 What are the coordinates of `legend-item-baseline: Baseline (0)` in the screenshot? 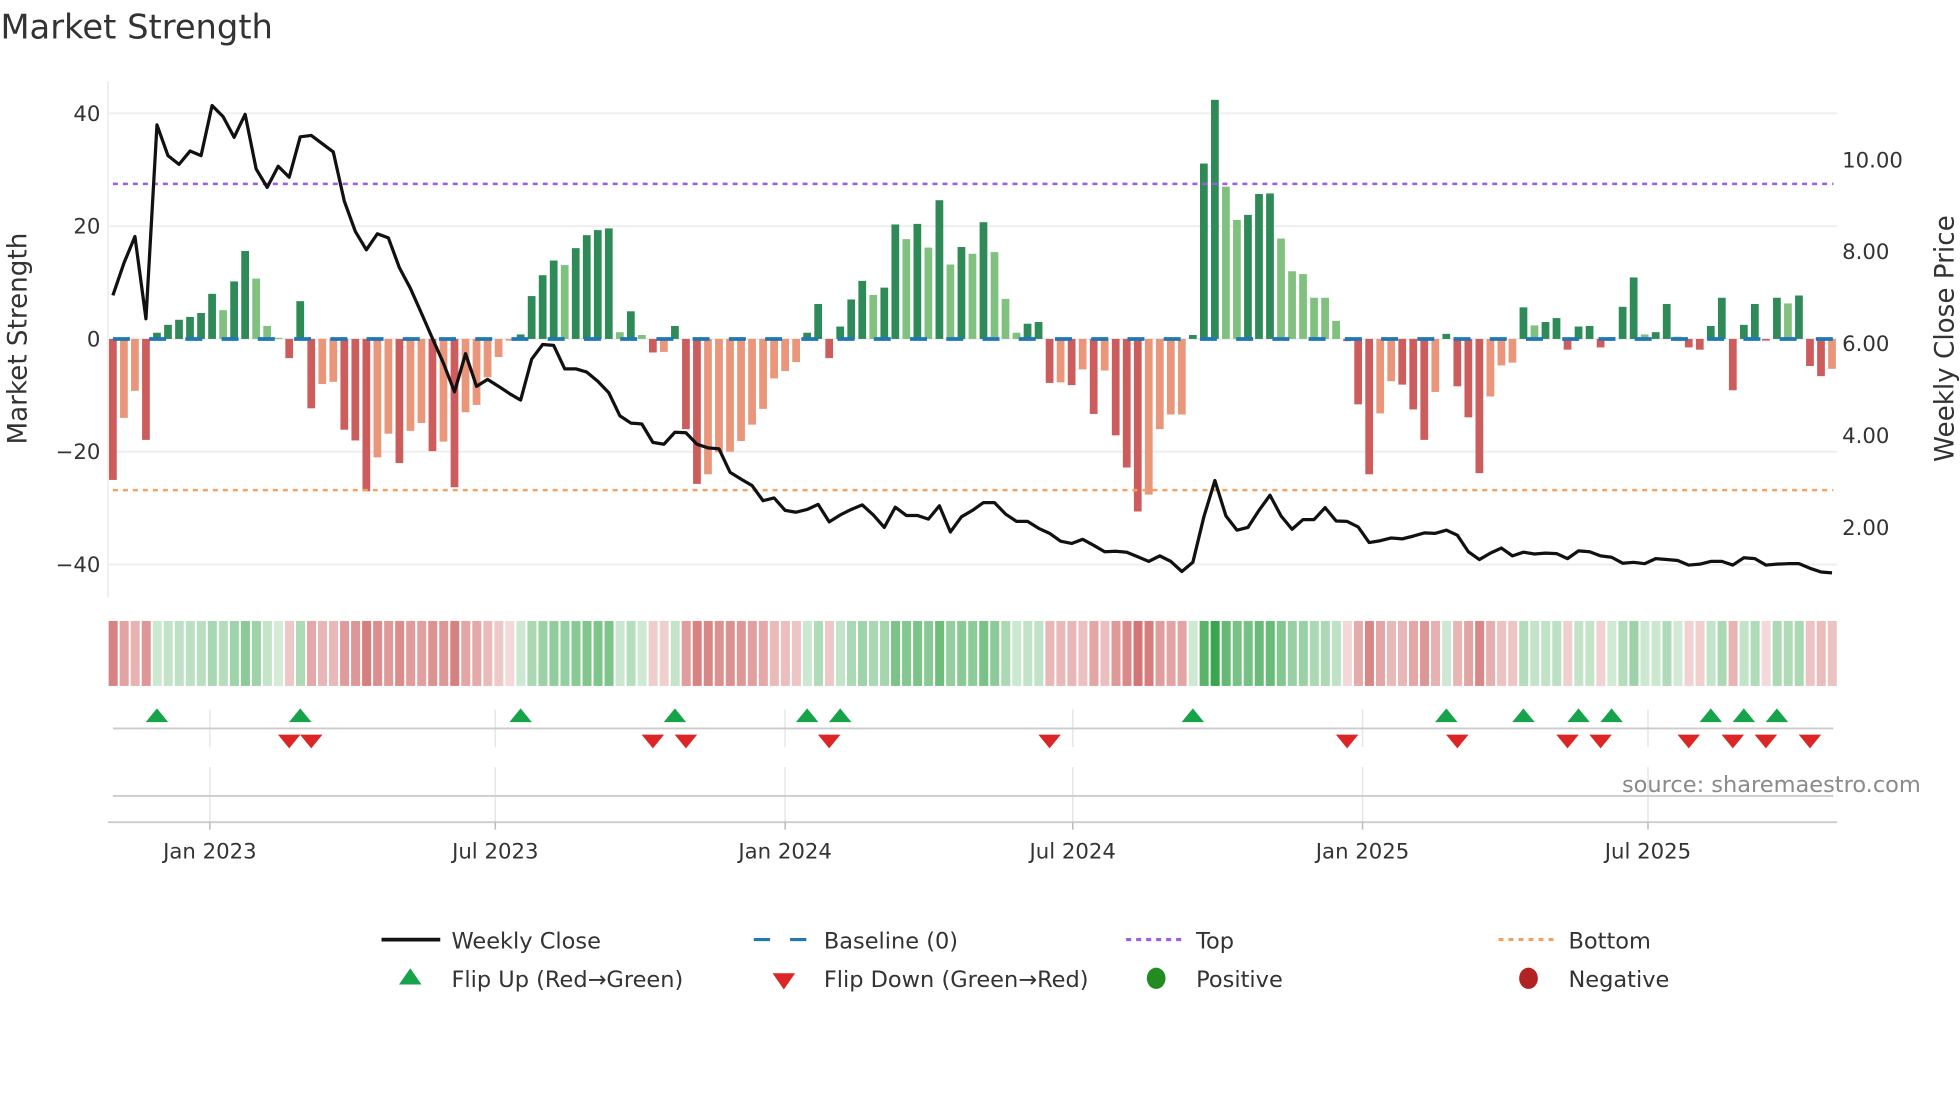 It's located at (855, 941).